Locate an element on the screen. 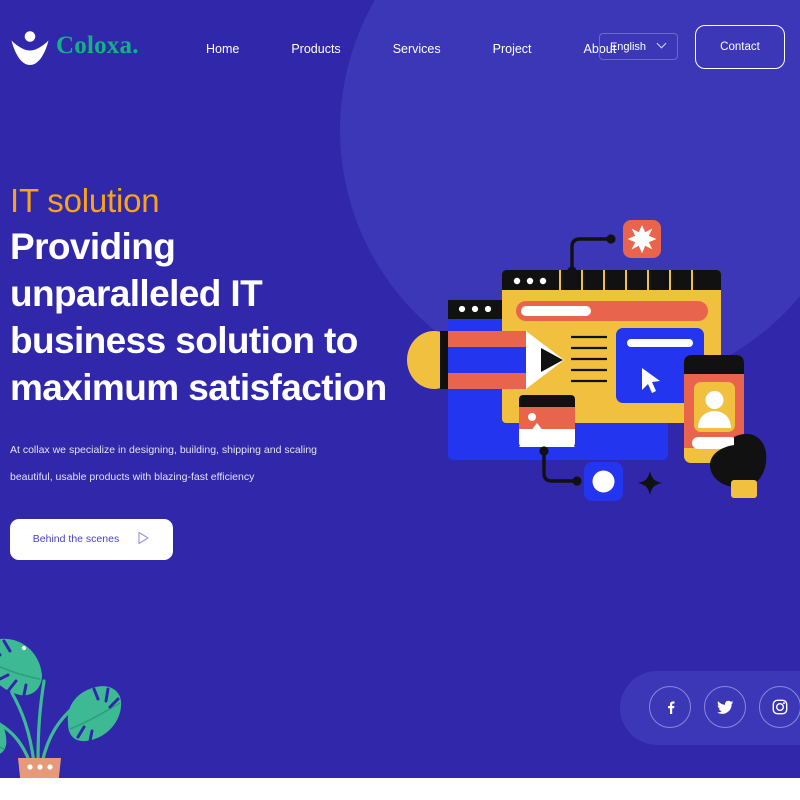 This screenshot has width=800, height=800. chevron-down-icon is located at coordinates (662, 44).